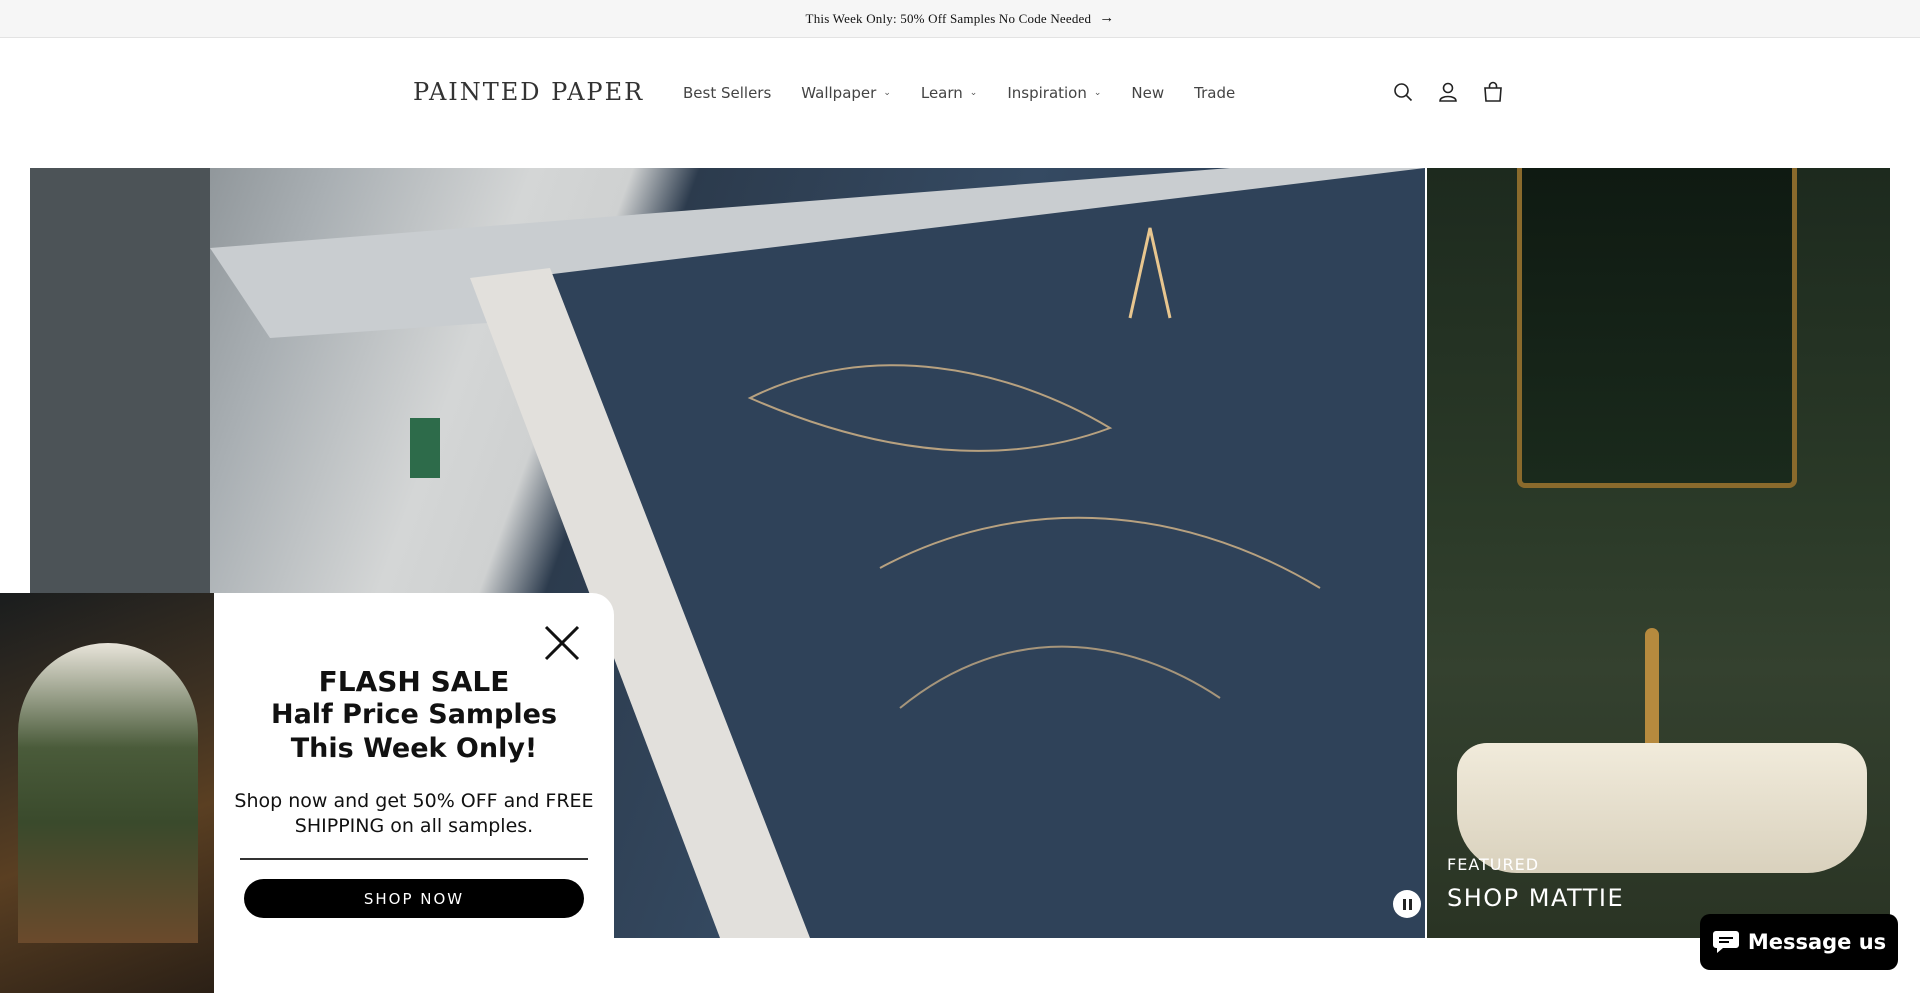  I want to click on popup-divider, so click(414, 859).